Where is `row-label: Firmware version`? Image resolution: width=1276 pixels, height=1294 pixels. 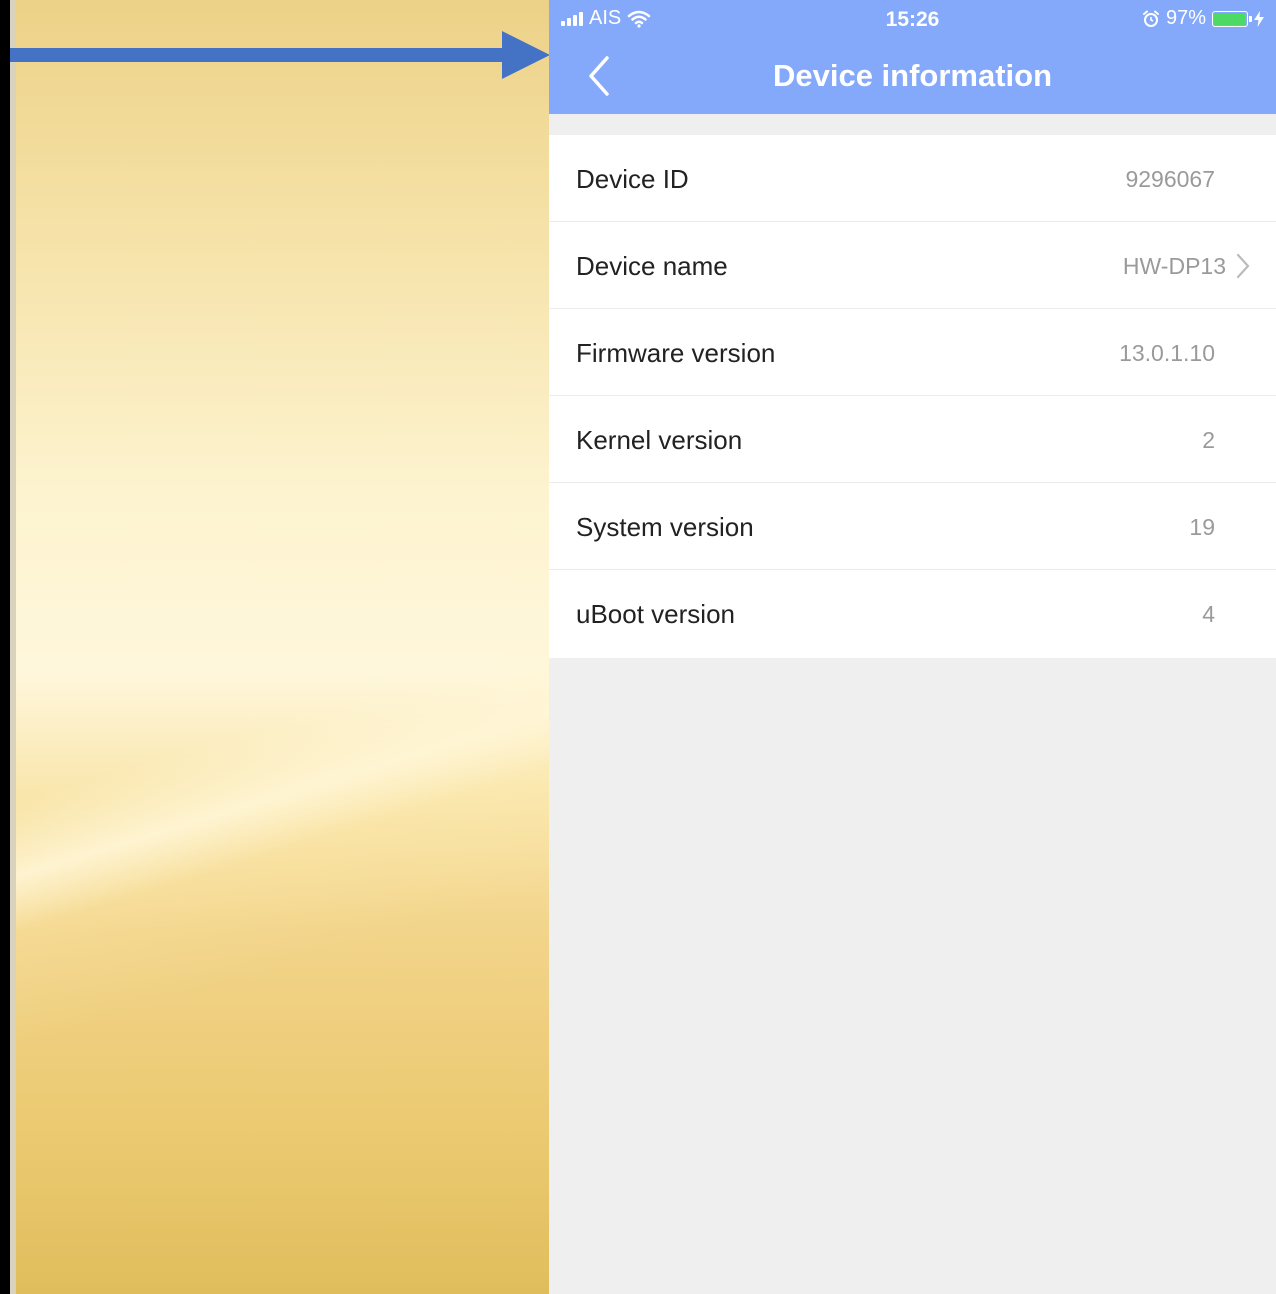 row-label: Firmware version is located at coordinates (676, 353).